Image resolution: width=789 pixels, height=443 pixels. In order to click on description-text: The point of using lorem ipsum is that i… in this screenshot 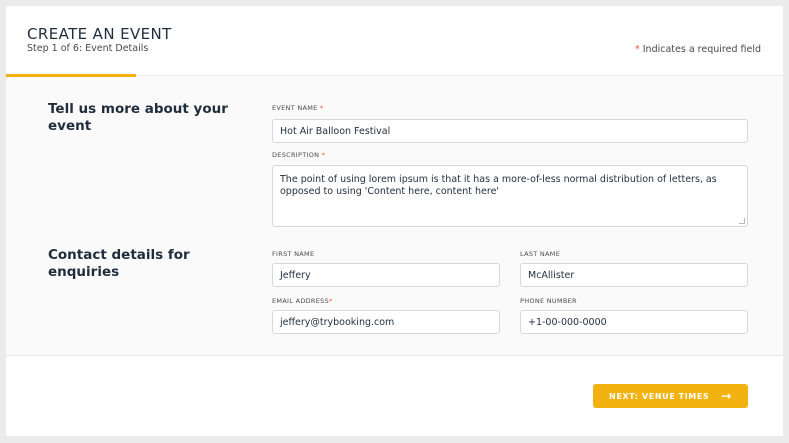, I will do `click(498, 185)`.